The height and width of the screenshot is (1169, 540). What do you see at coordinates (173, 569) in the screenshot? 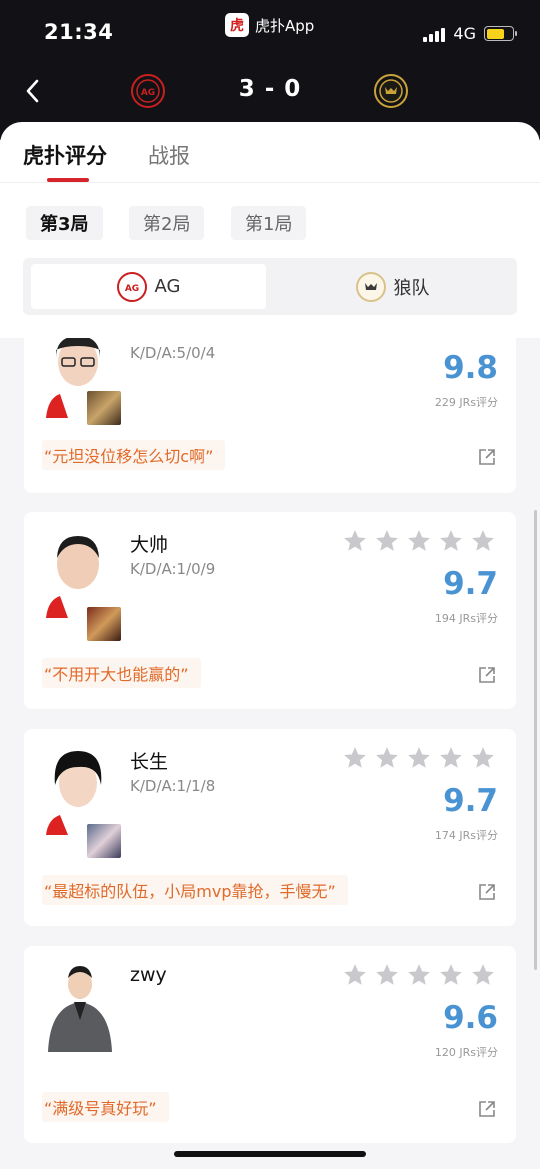
I see `player-kda: K/D/A:1/0/9` at bounding box center [173, 569].